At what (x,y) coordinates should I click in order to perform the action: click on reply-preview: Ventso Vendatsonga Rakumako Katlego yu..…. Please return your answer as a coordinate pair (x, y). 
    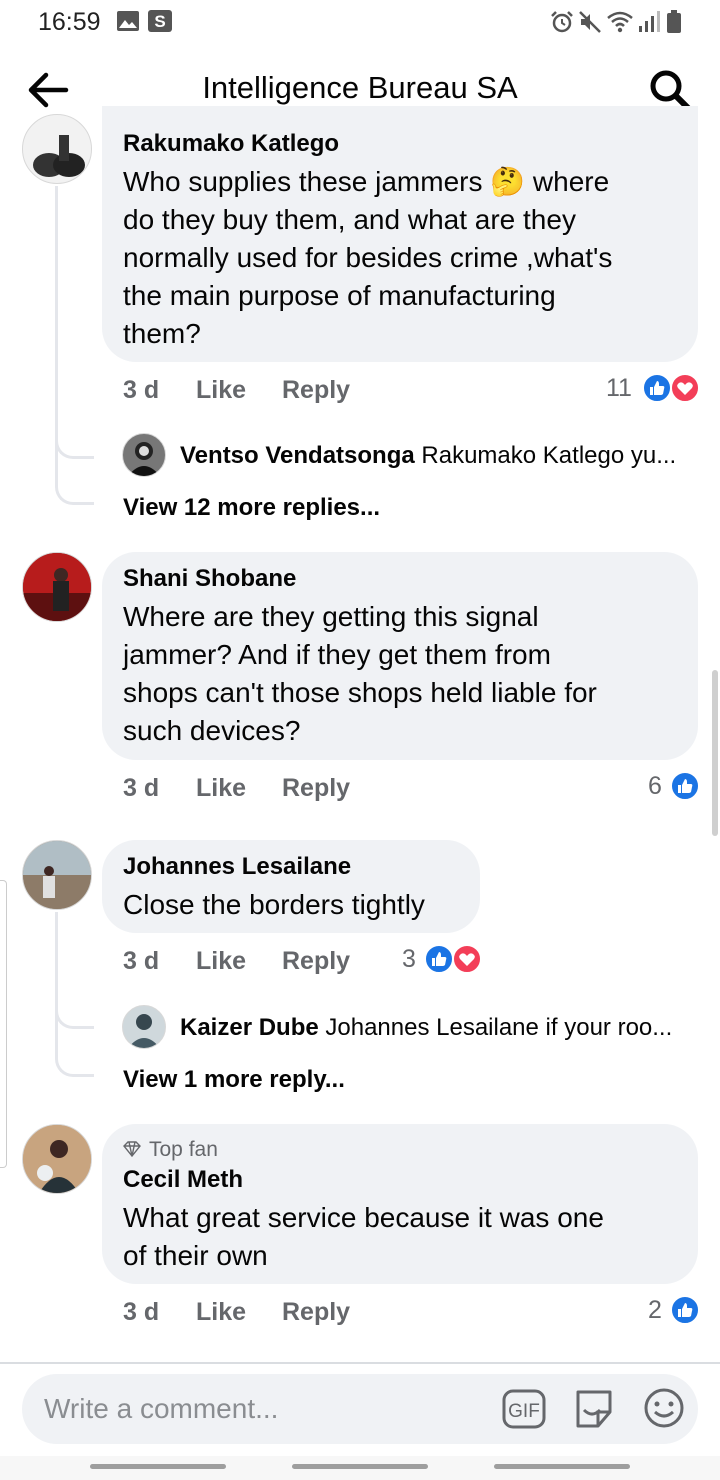
    Looking at the image, I should click on (440, 456).